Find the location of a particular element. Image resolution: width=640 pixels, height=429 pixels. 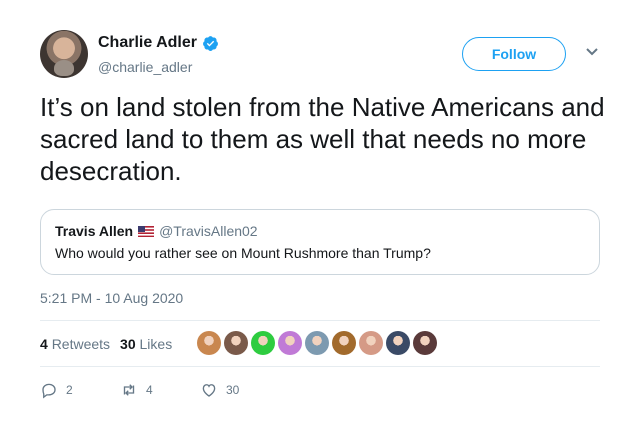

likes-count: 30 is located at coordinates (128, 344).